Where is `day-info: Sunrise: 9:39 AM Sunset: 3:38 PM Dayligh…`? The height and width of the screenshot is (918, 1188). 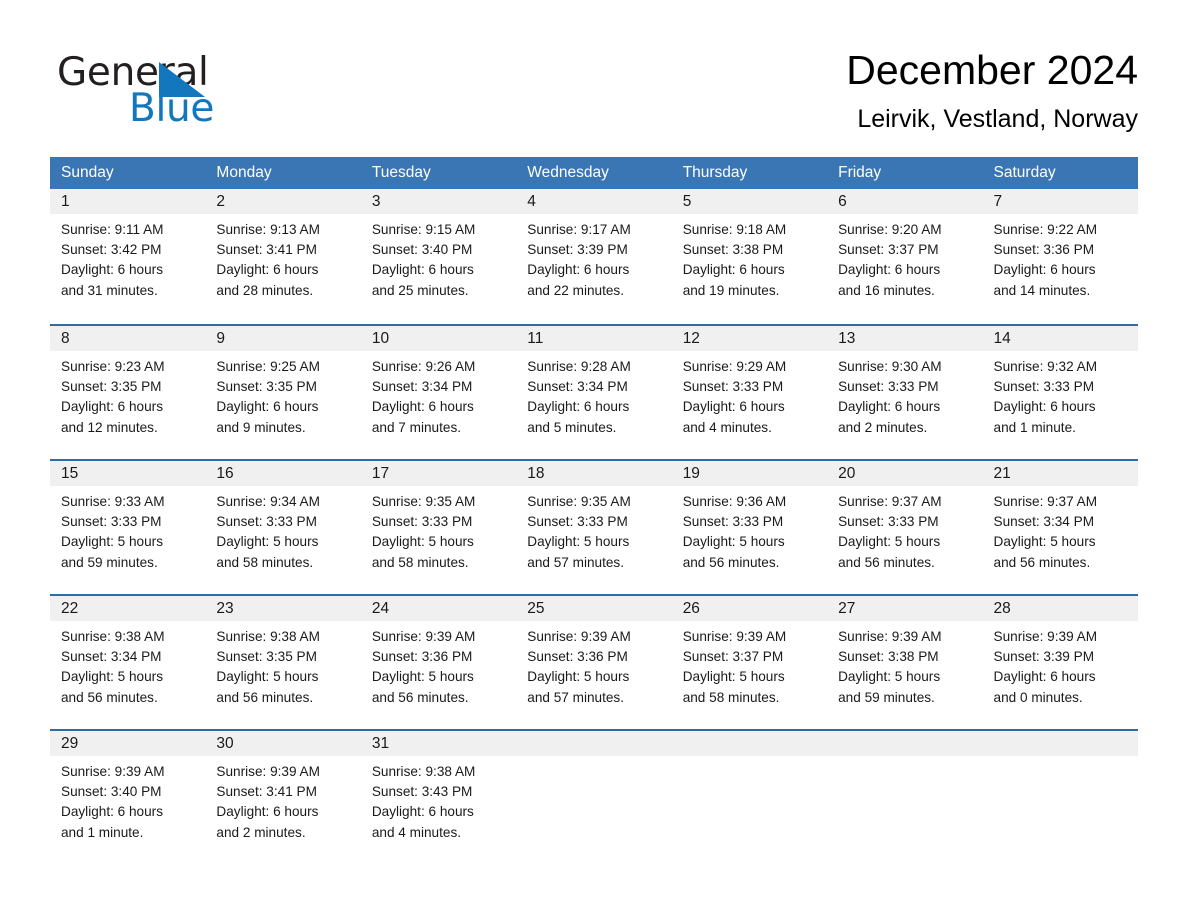 day-info: Sunrise: 9:39 AM Sunset: 3:38 PM Dayligh… is located at coordinates (904, 664).